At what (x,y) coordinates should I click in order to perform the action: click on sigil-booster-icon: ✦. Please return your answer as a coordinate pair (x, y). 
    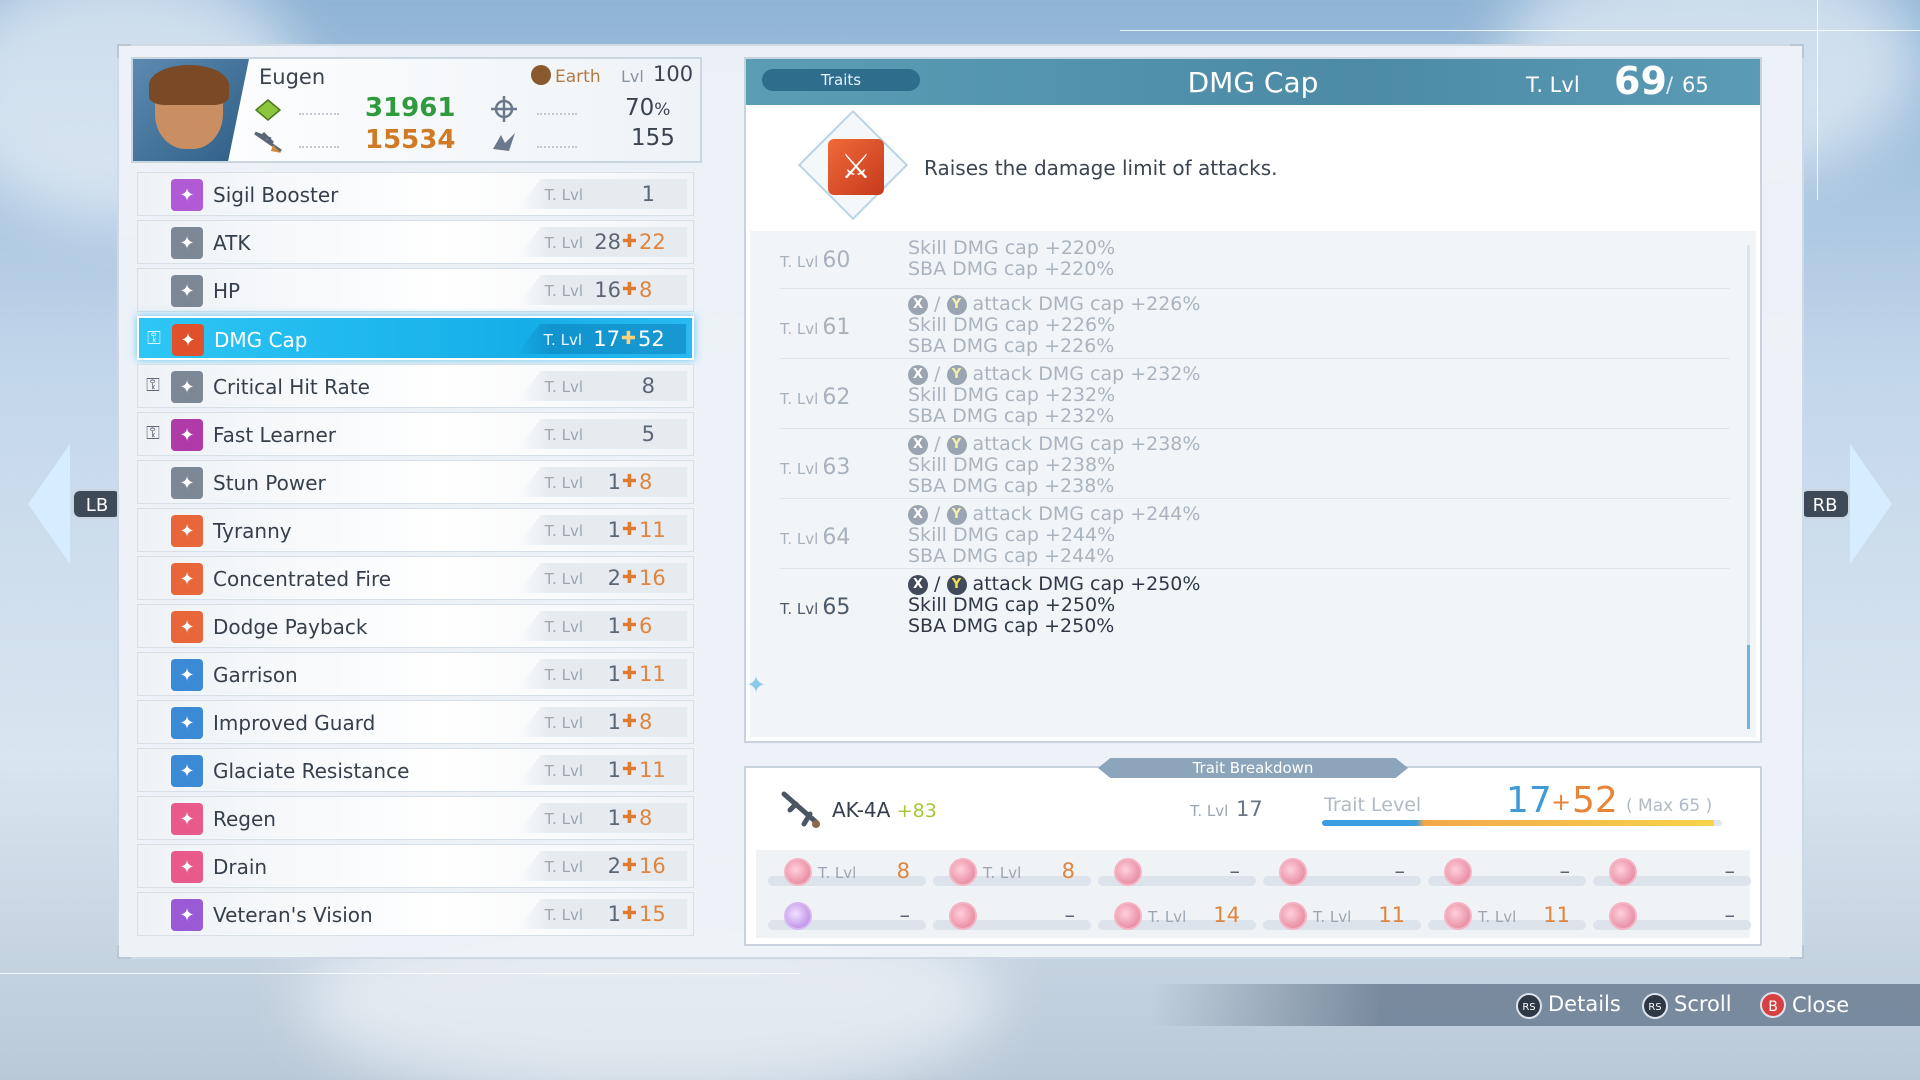
    Looking at the image, I should click on (187, 195).